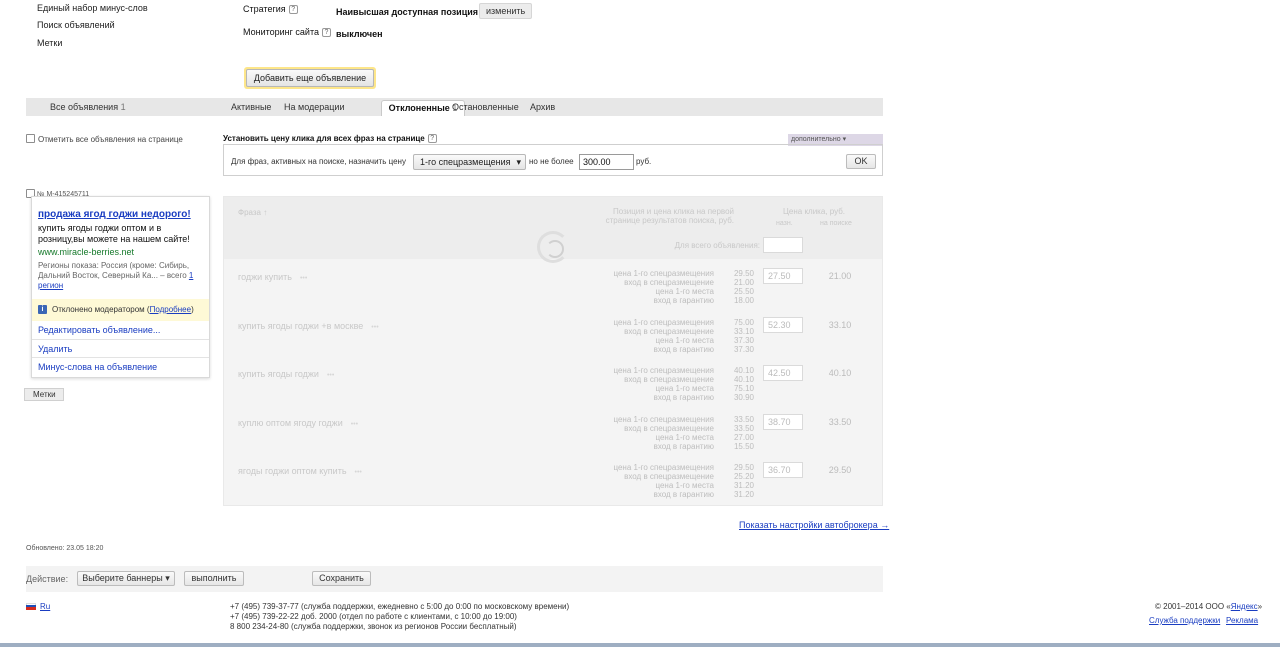  Describe the element at coordinates (1244, 606) in the screenshot. I see `yandex-link: Яндекс` at that location.